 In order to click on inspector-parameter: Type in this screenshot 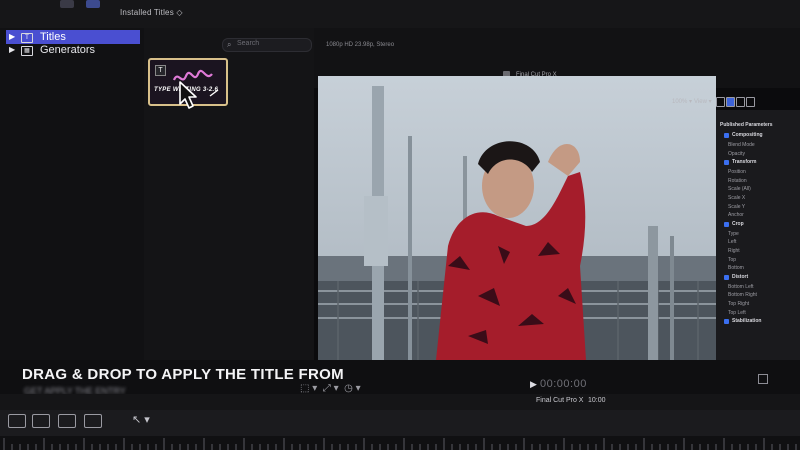, I will do `click(733, 233)`.